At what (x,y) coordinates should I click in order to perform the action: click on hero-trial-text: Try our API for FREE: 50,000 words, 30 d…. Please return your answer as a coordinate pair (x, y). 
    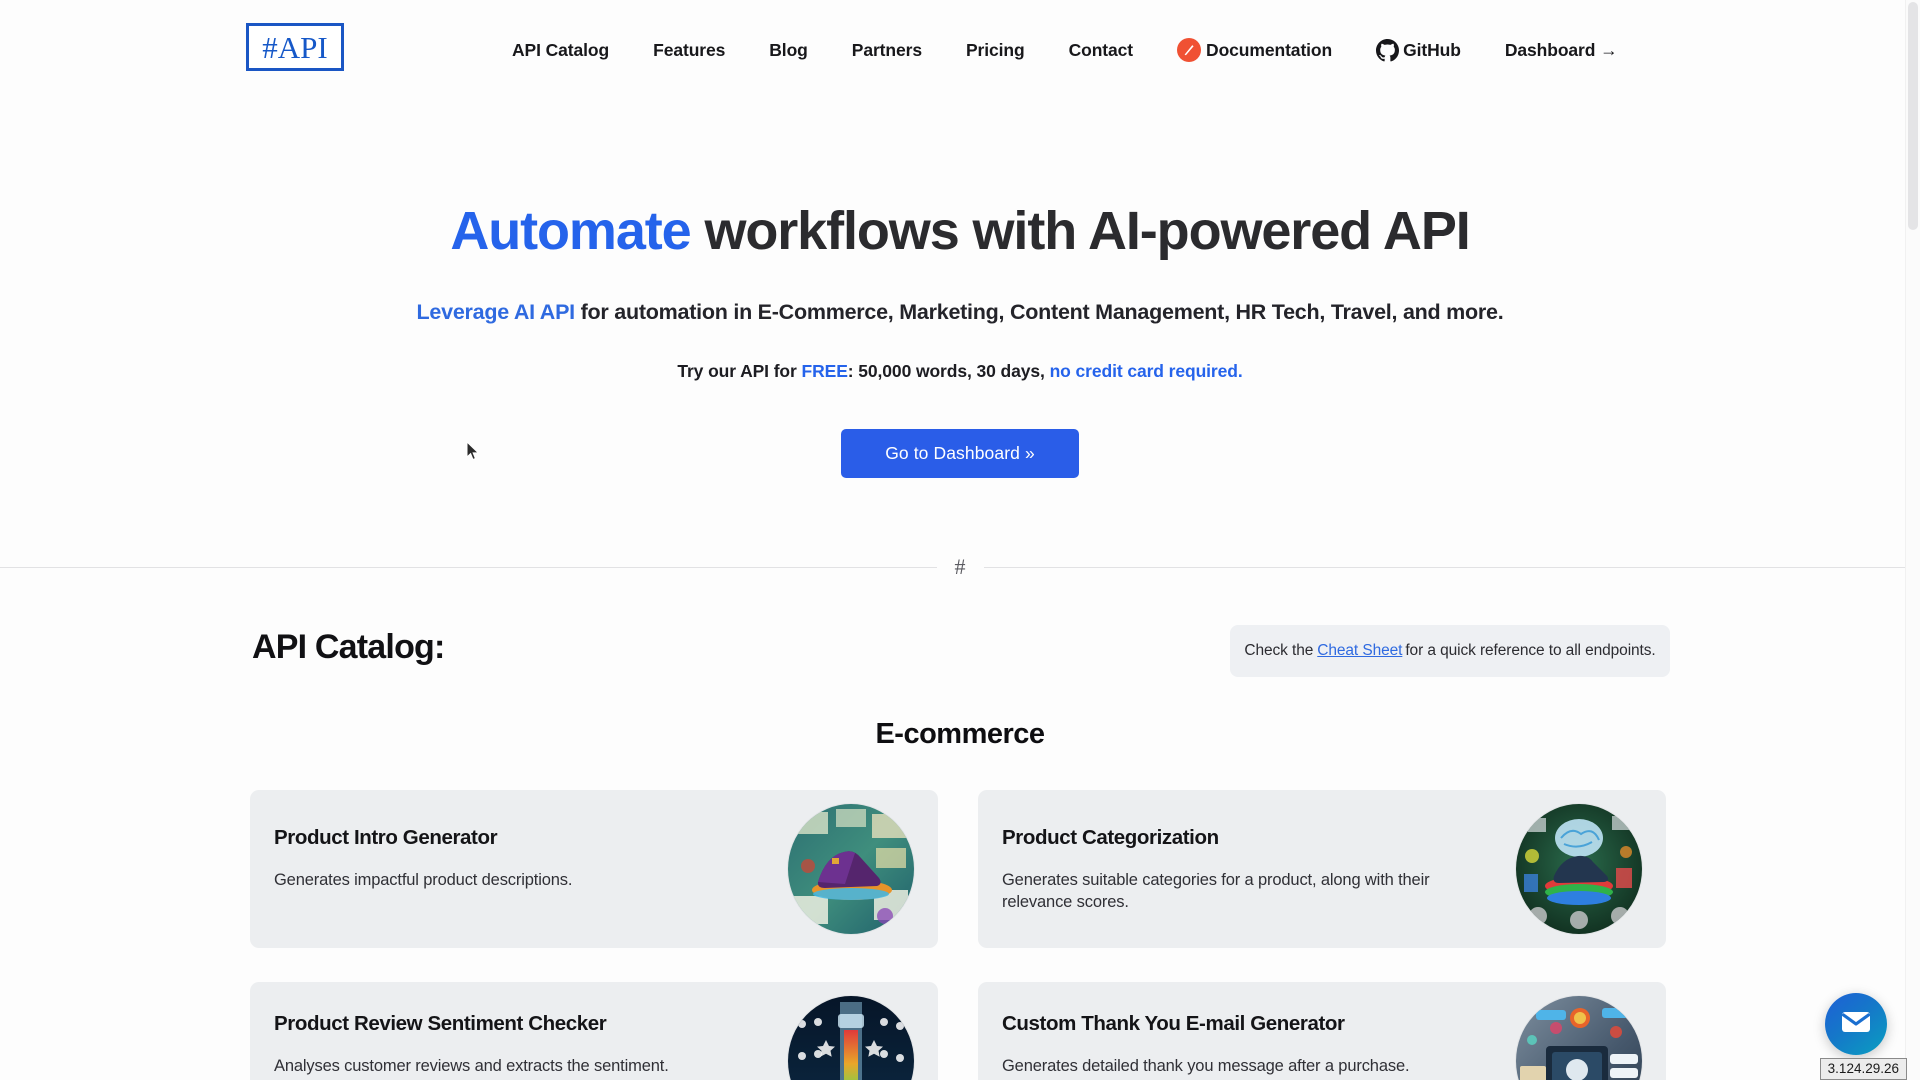
    Looking at the image, I should click on (960, 371).